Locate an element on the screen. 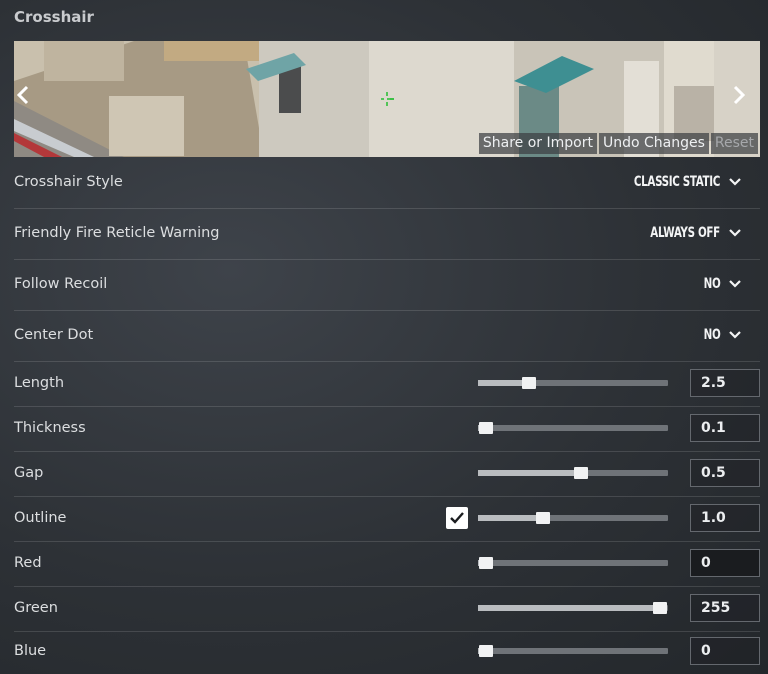 Image resolution: width=768 pixels, height=674 pixels. setting-label: Follow Recoil is located at coordinates (61, 284).